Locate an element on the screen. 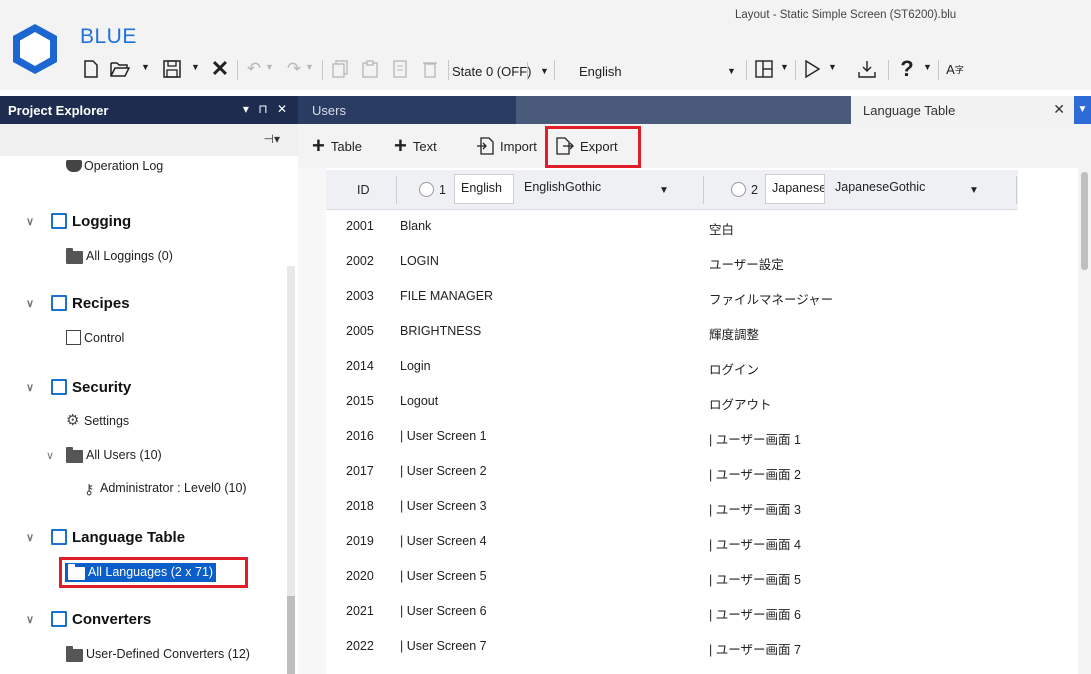 The height and width of the screenshot is (674, 1091). add-text-button: + Text is located at coordinates (415, 146).